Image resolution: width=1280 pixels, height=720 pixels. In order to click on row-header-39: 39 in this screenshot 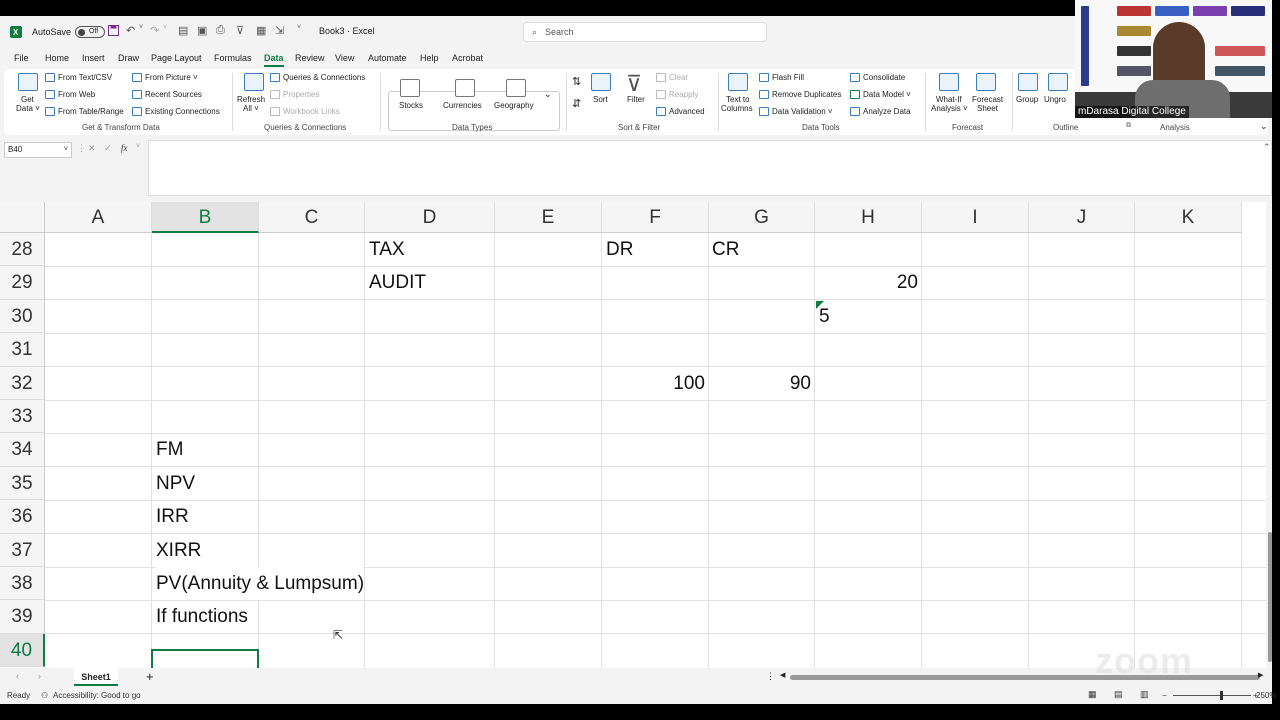, I will do `click(22, 617)`.